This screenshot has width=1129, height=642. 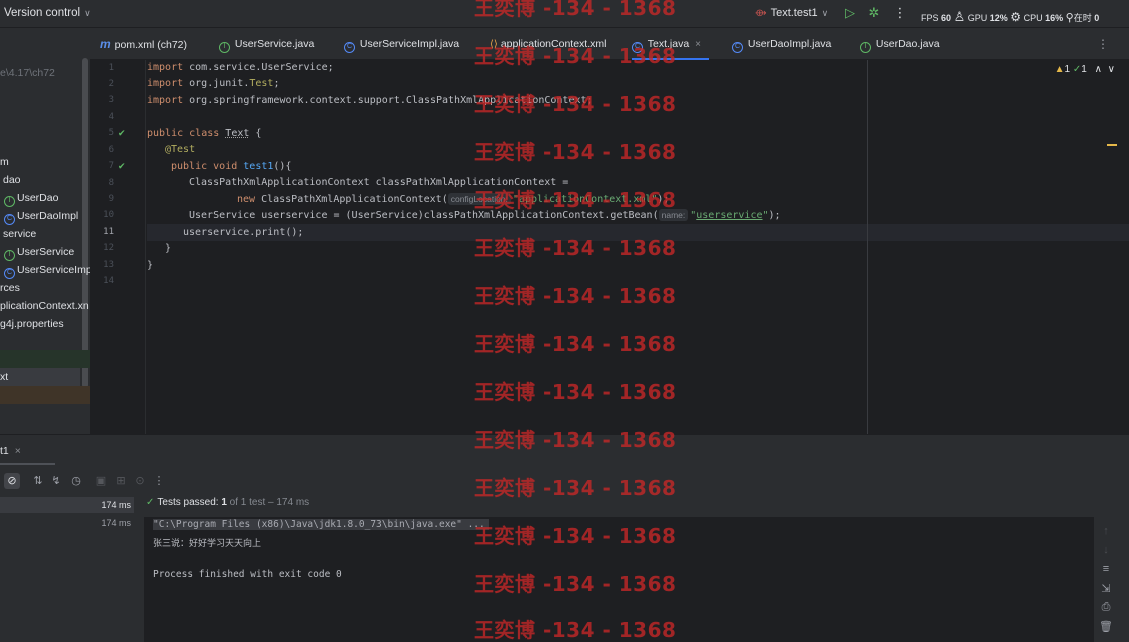 I want to click on line-number: 8, so click(x=111, y=183).